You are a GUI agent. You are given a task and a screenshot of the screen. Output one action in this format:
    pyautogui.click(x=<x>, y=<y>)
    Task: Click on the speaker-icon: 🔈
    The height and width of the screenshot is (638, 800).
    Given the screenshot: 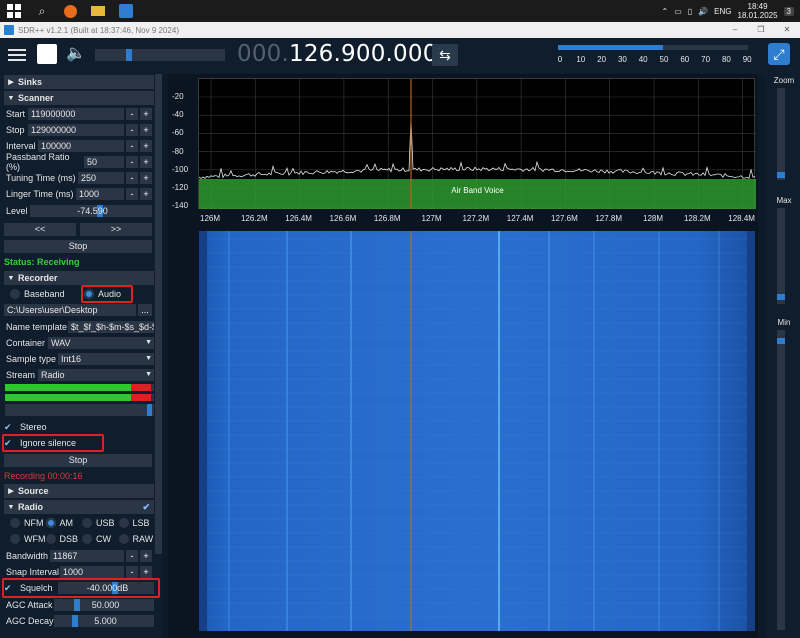 What is the action you would take?
    pyautogui.click(x=77, y=54)
    